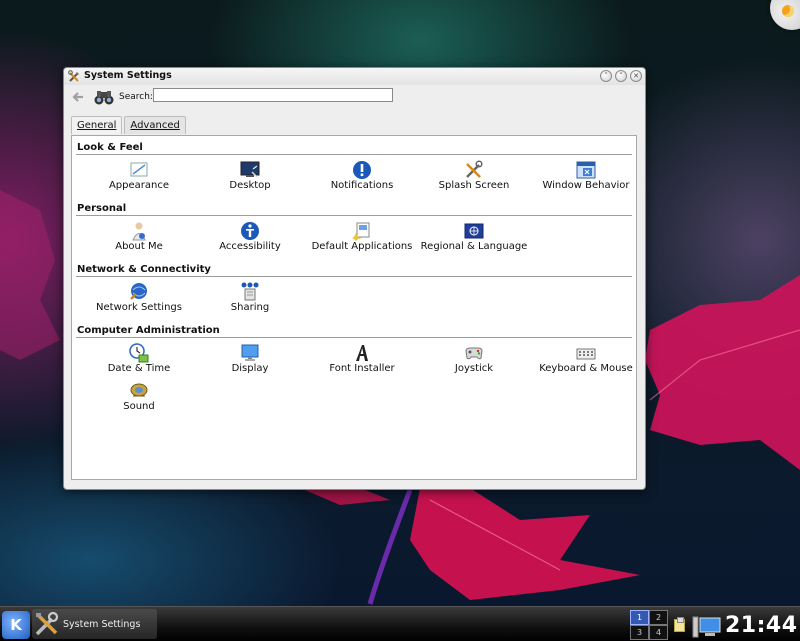  I want to click on section-title-network-connectivity: Network & Connectivity, so click(144, 269).